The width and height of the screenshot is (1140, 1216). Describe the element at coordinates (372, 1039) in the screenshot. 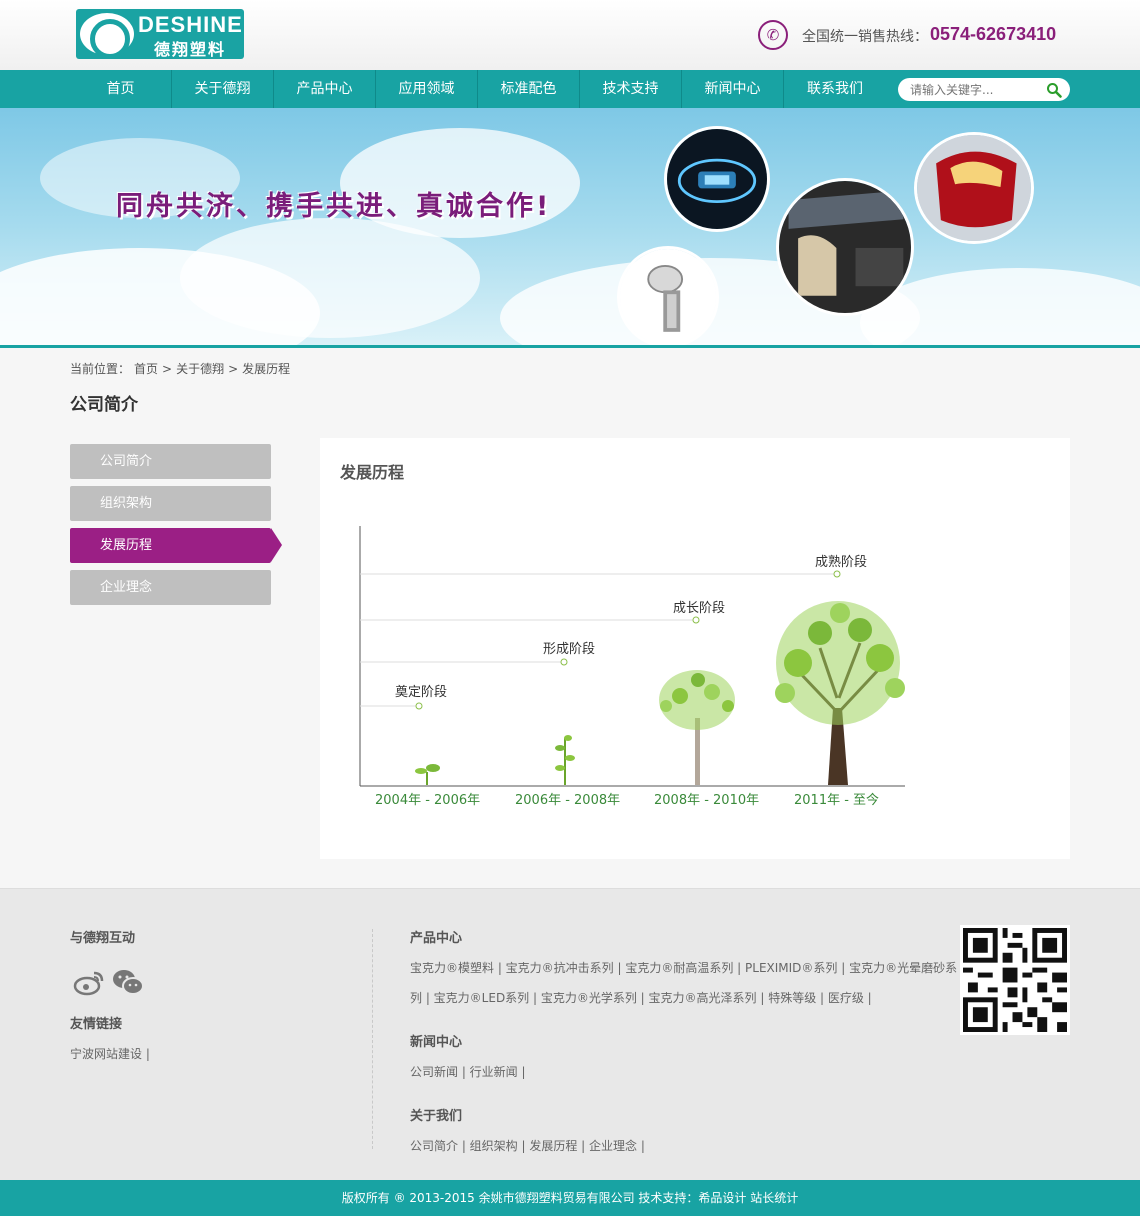

I see `footer-divider` at that location.